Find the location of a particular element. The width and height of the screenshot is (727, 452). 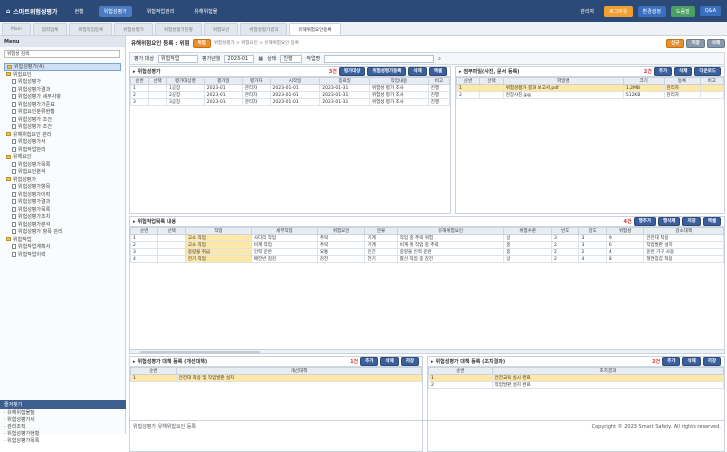

column-header: 시작일 is located at coordinates (295, 81).